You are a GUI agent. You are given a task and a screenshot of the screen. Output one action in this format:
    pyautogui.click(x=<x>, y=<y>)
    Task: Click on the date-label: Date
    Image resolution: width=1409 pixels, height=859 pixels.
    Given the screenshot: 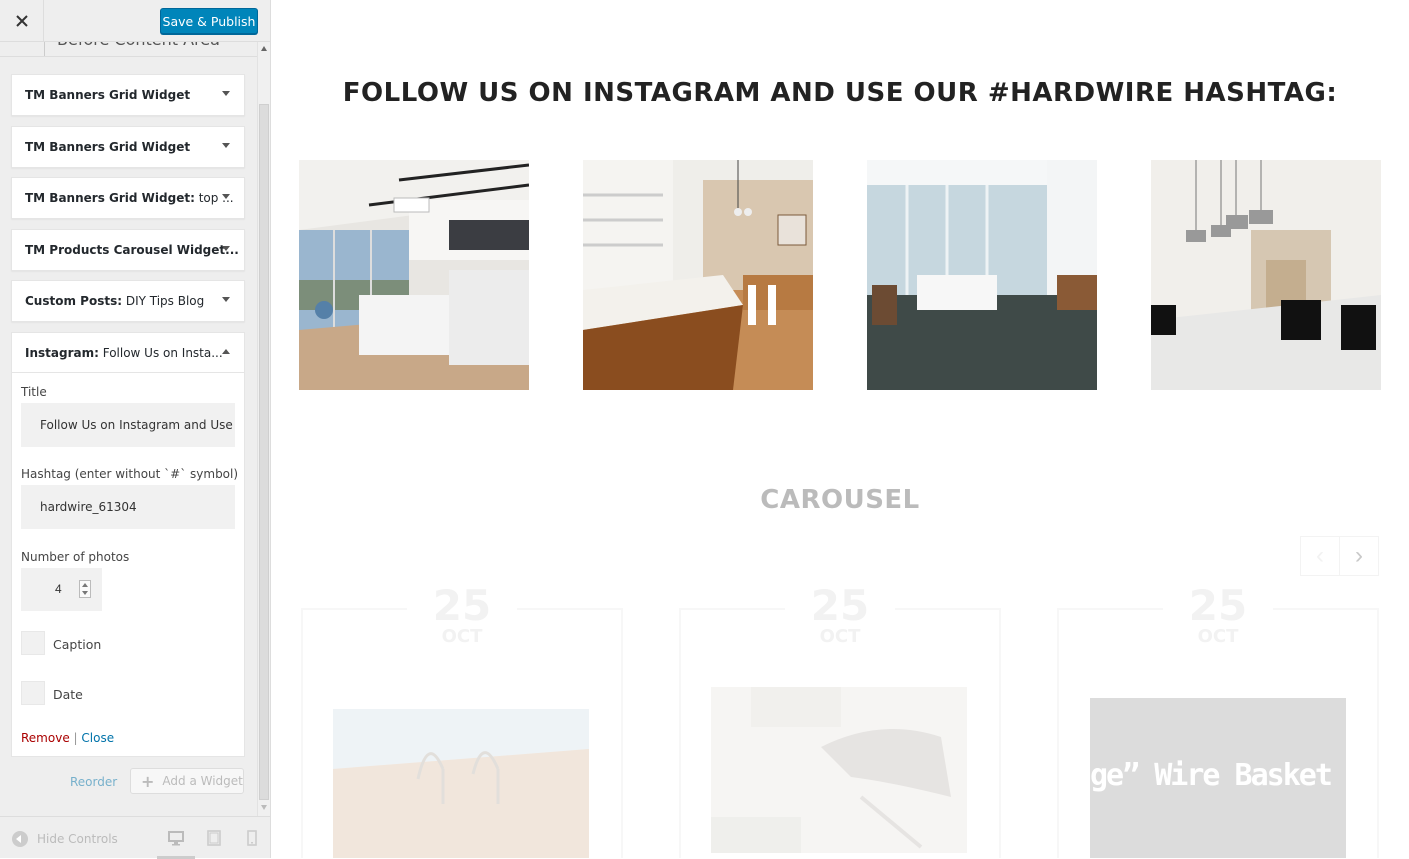 What is the action you would take?
    pyautogui.click(x=68, y=694)
    